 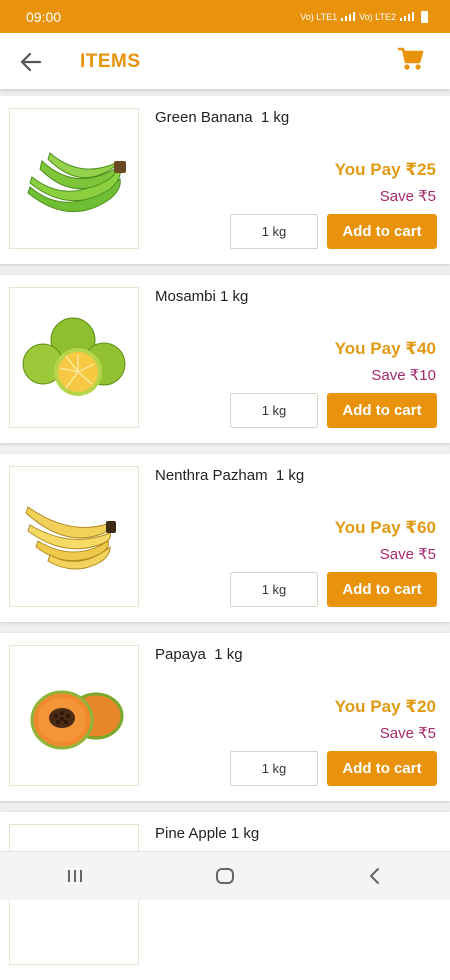 I want to click on status-bar: 09:00 Vo) LTE1 Vo) LTE2, so click(x=225, y=16).